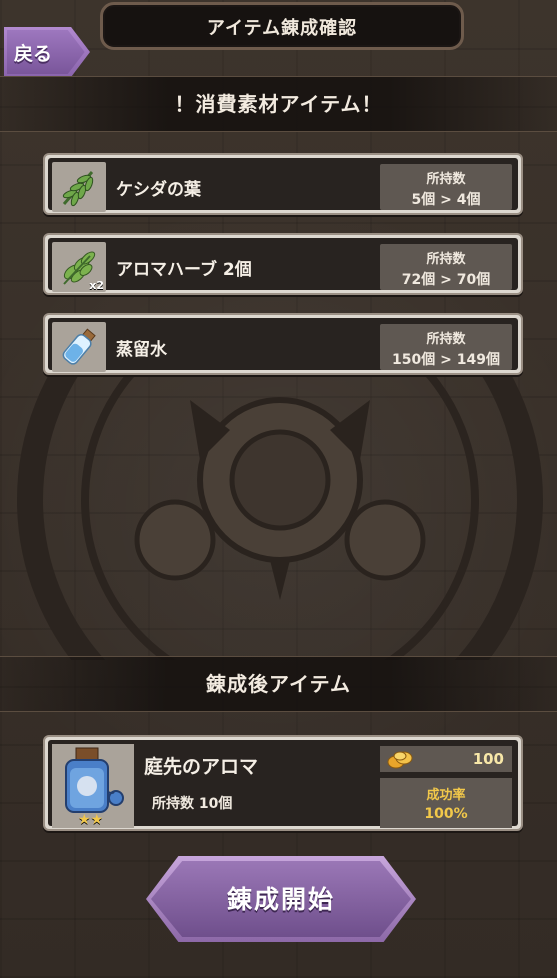 This screenshot has height=978, width=557. What do you see at coordinates (192, 804) in the screenshot?
I see `result-item-owned: 所持数 10個` at bounding box center [192, 804].